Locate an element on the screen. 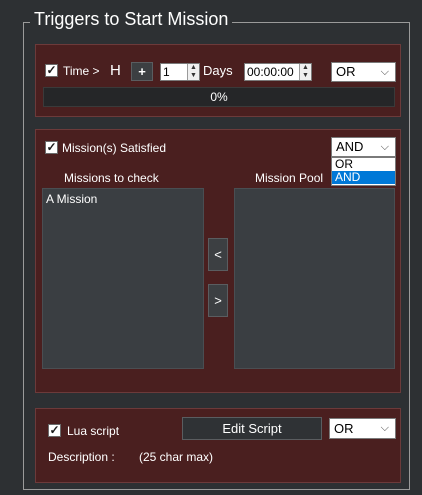 This screenshot has height=495, width=422. missions-checkbox: ✓ is located at coordinates (51, 147).